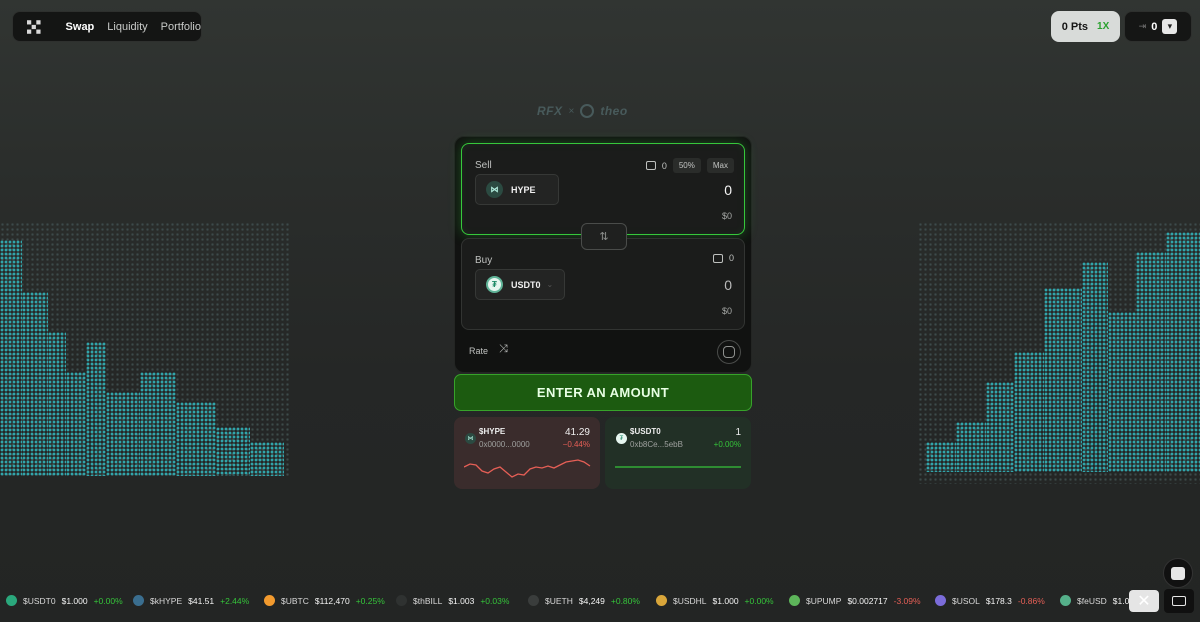  What do you see at coordinates (1142, 26) in the screenshot?
I see `link-icon: ⇥` at bounding box center [1142, 26].